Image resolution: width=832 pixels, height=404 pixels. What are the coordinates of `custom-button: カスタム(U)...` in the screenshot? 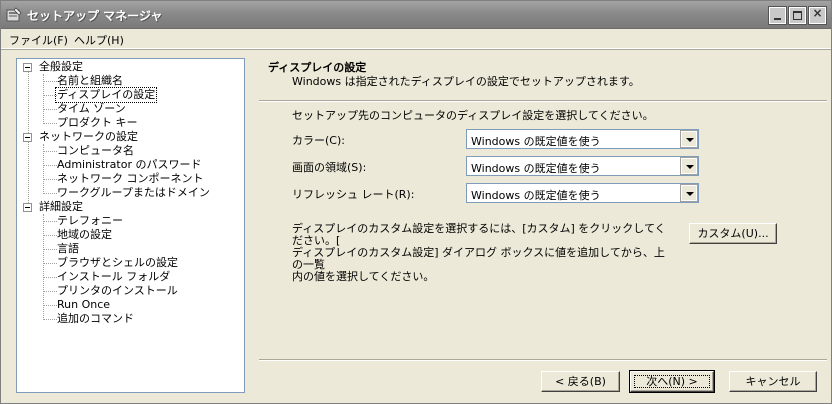 It's located at (733, 233).